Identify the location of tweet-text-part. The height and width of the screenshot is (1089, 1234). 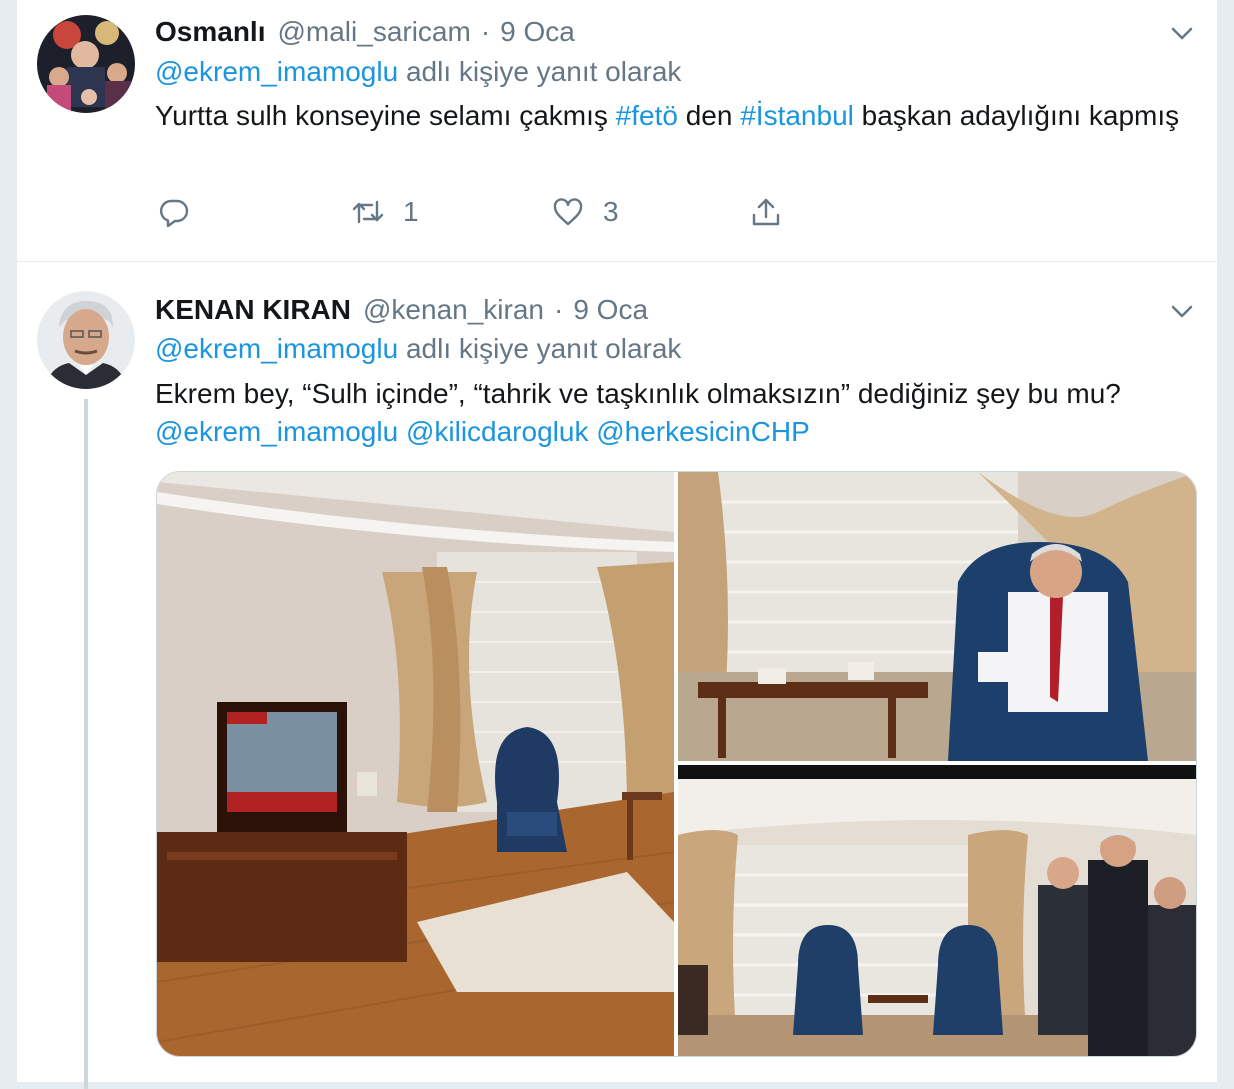
(402, 431).